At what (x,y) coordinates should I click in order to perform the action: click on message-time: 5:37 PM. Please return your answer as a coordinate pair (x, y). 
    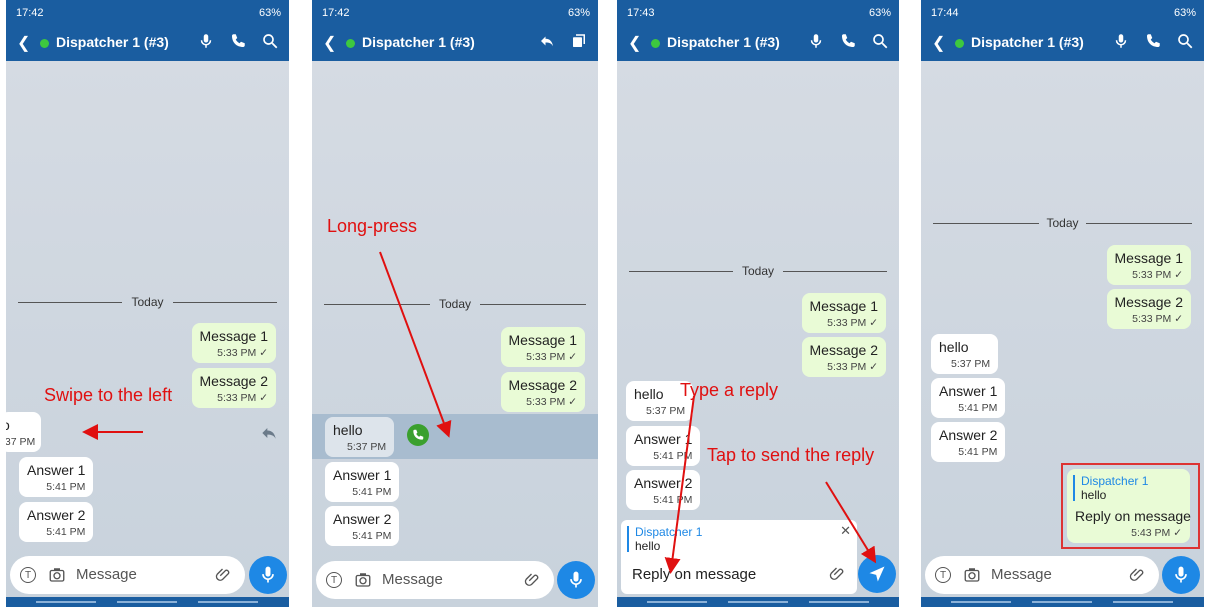
    Looking at the image, I should click on (666, 411).